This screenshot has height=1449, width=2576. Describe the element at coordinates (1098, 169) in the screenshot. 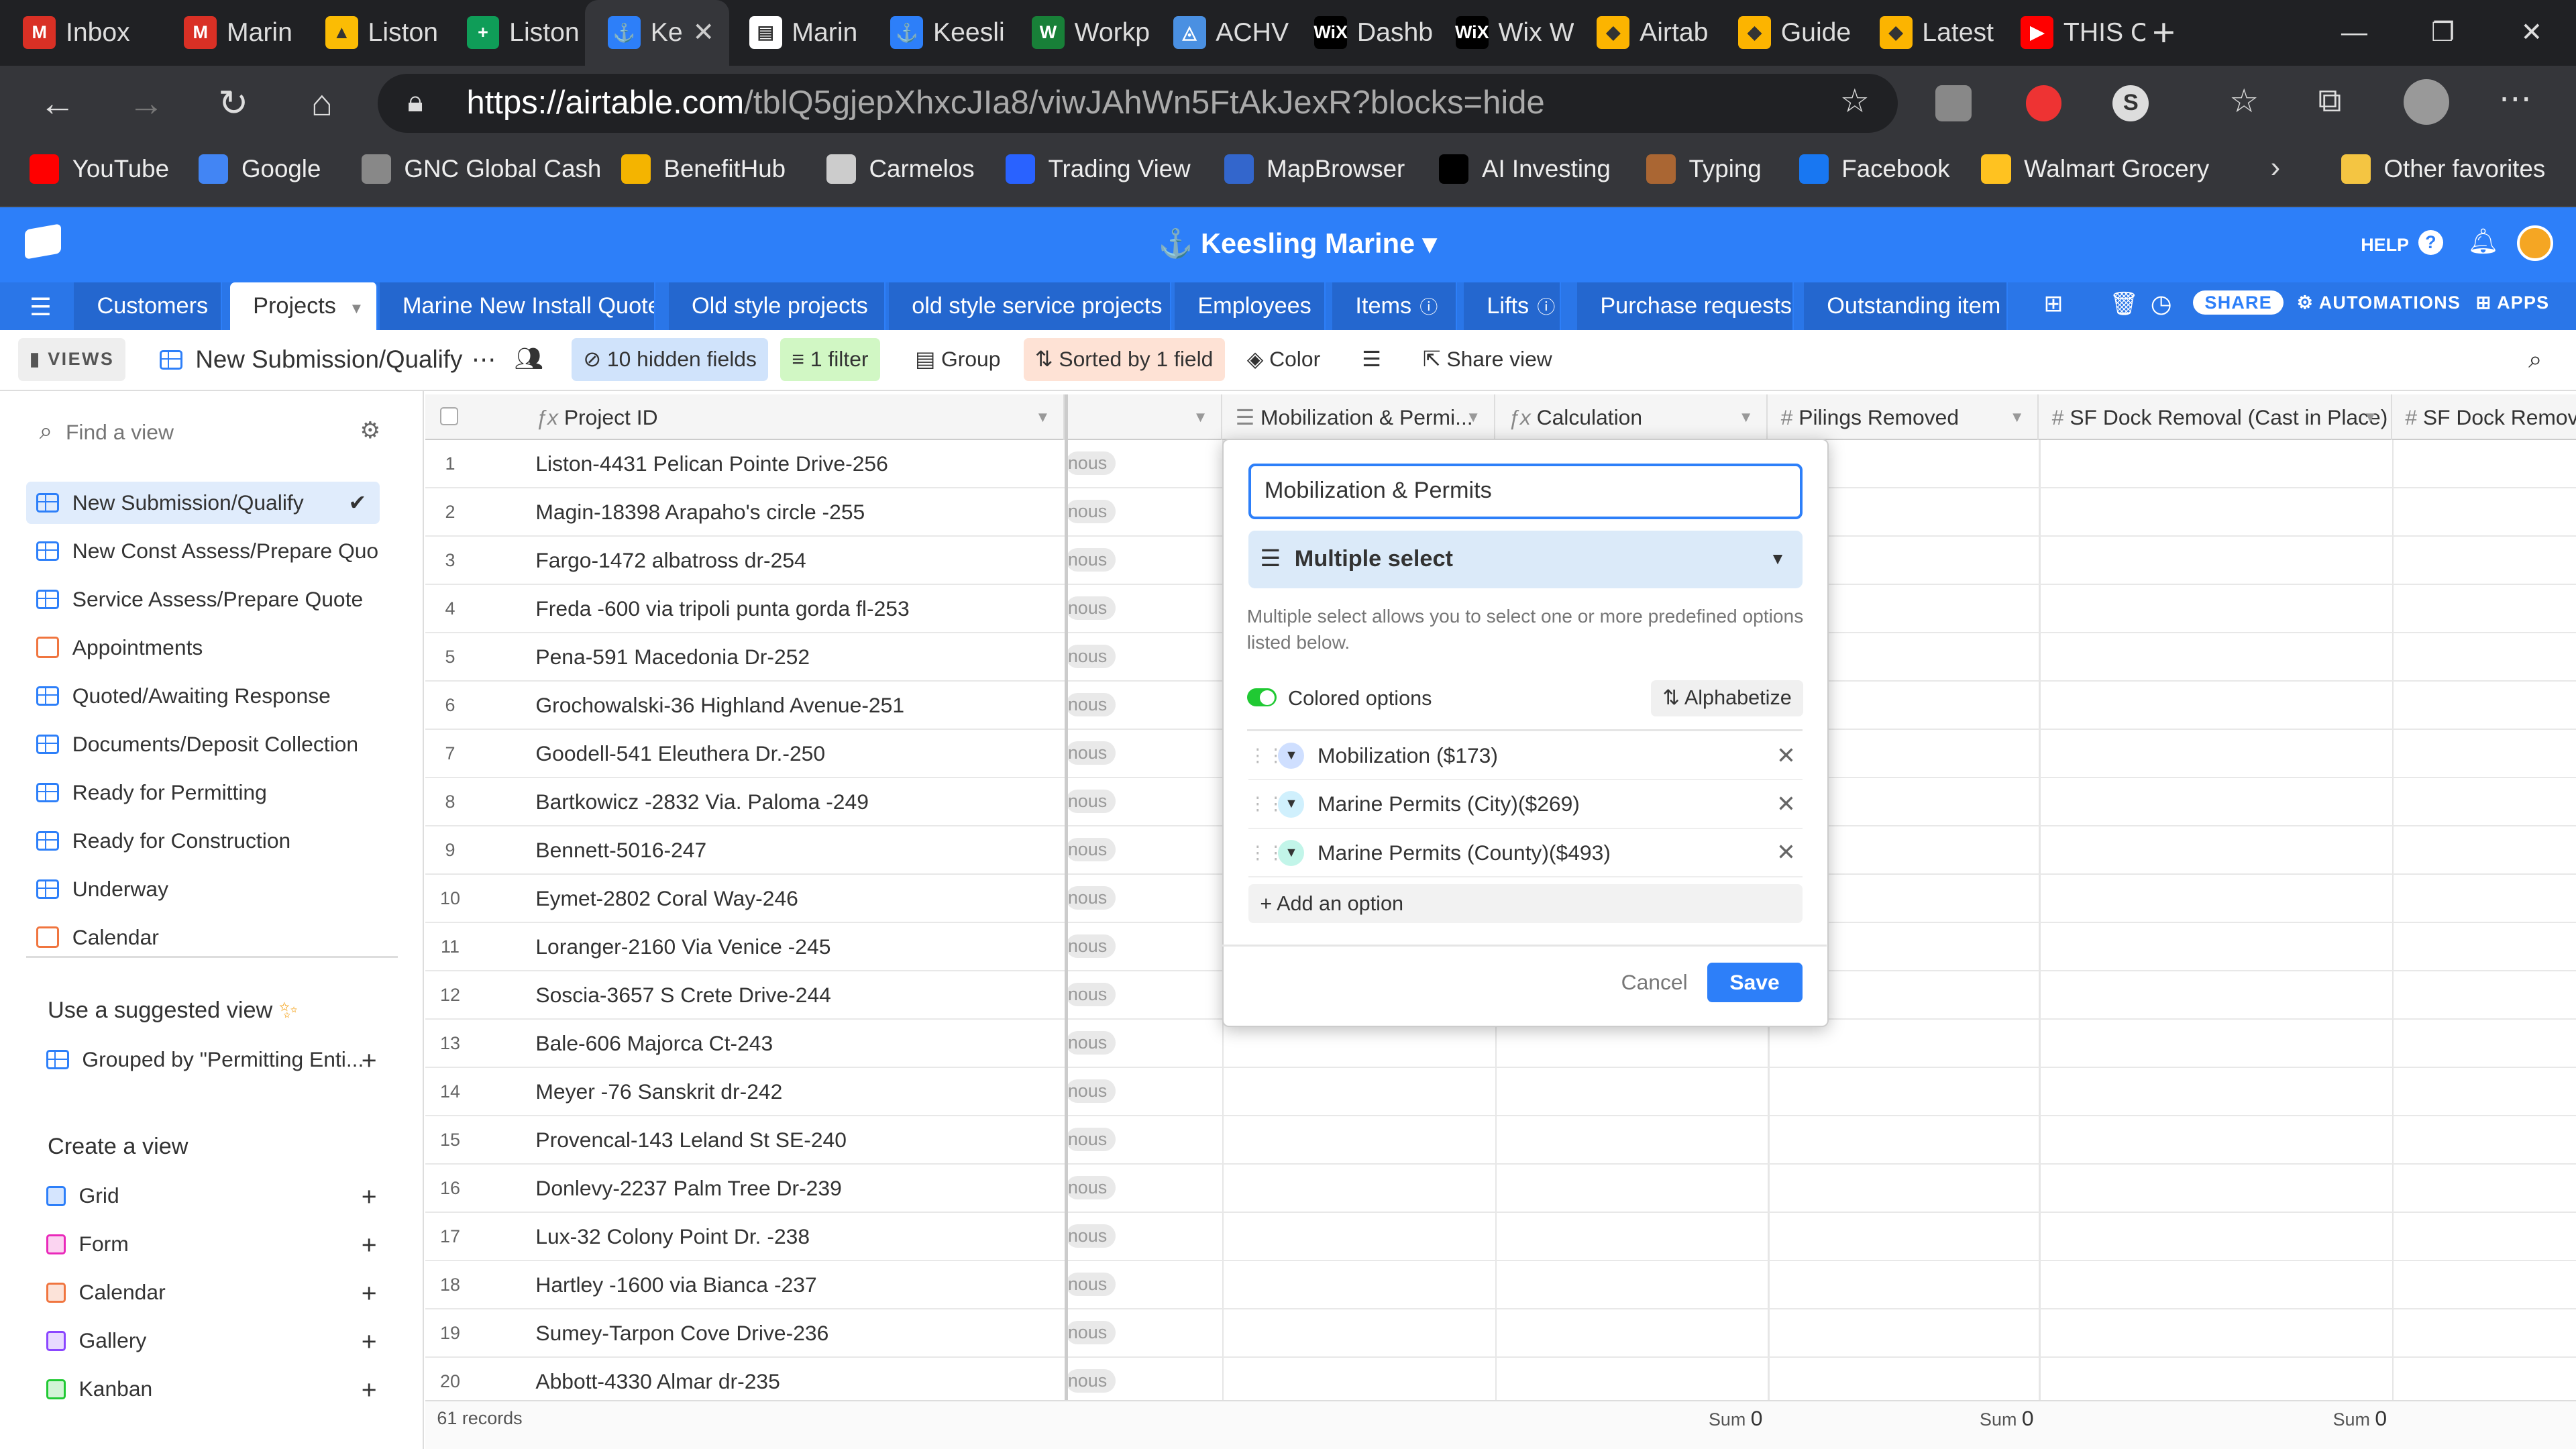

I see `bookmark-item: Trading View` at that location.